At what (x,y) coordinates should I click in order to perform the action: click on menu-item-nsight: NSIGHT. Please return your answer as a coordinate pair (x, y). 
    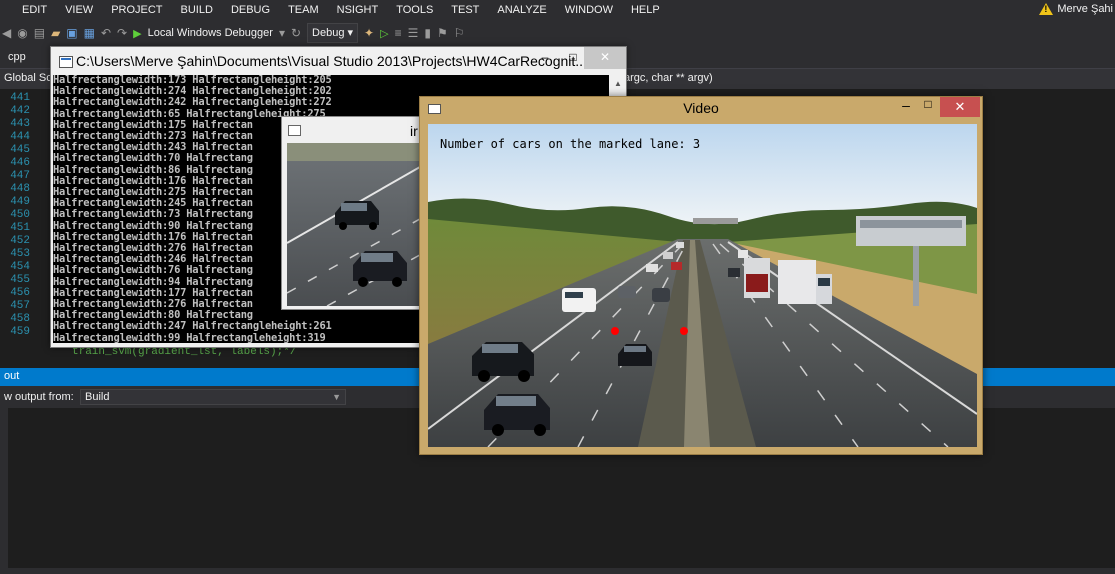
    Looking at the image, I should click on (358, 10).